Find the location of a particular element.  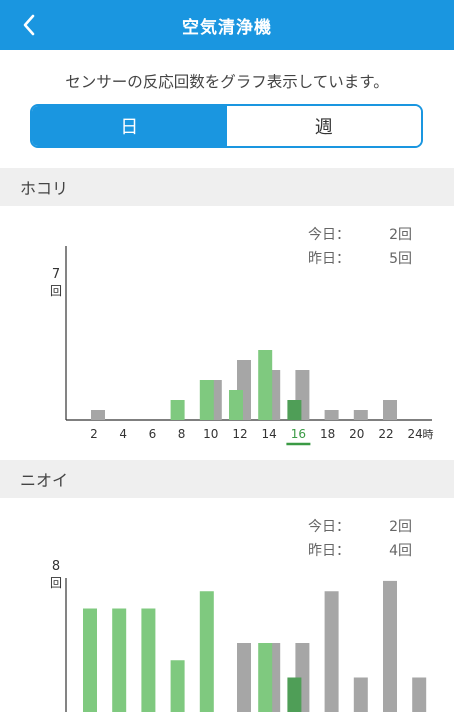

yesterday-value: 5回 is located at coordinates (400, 259).